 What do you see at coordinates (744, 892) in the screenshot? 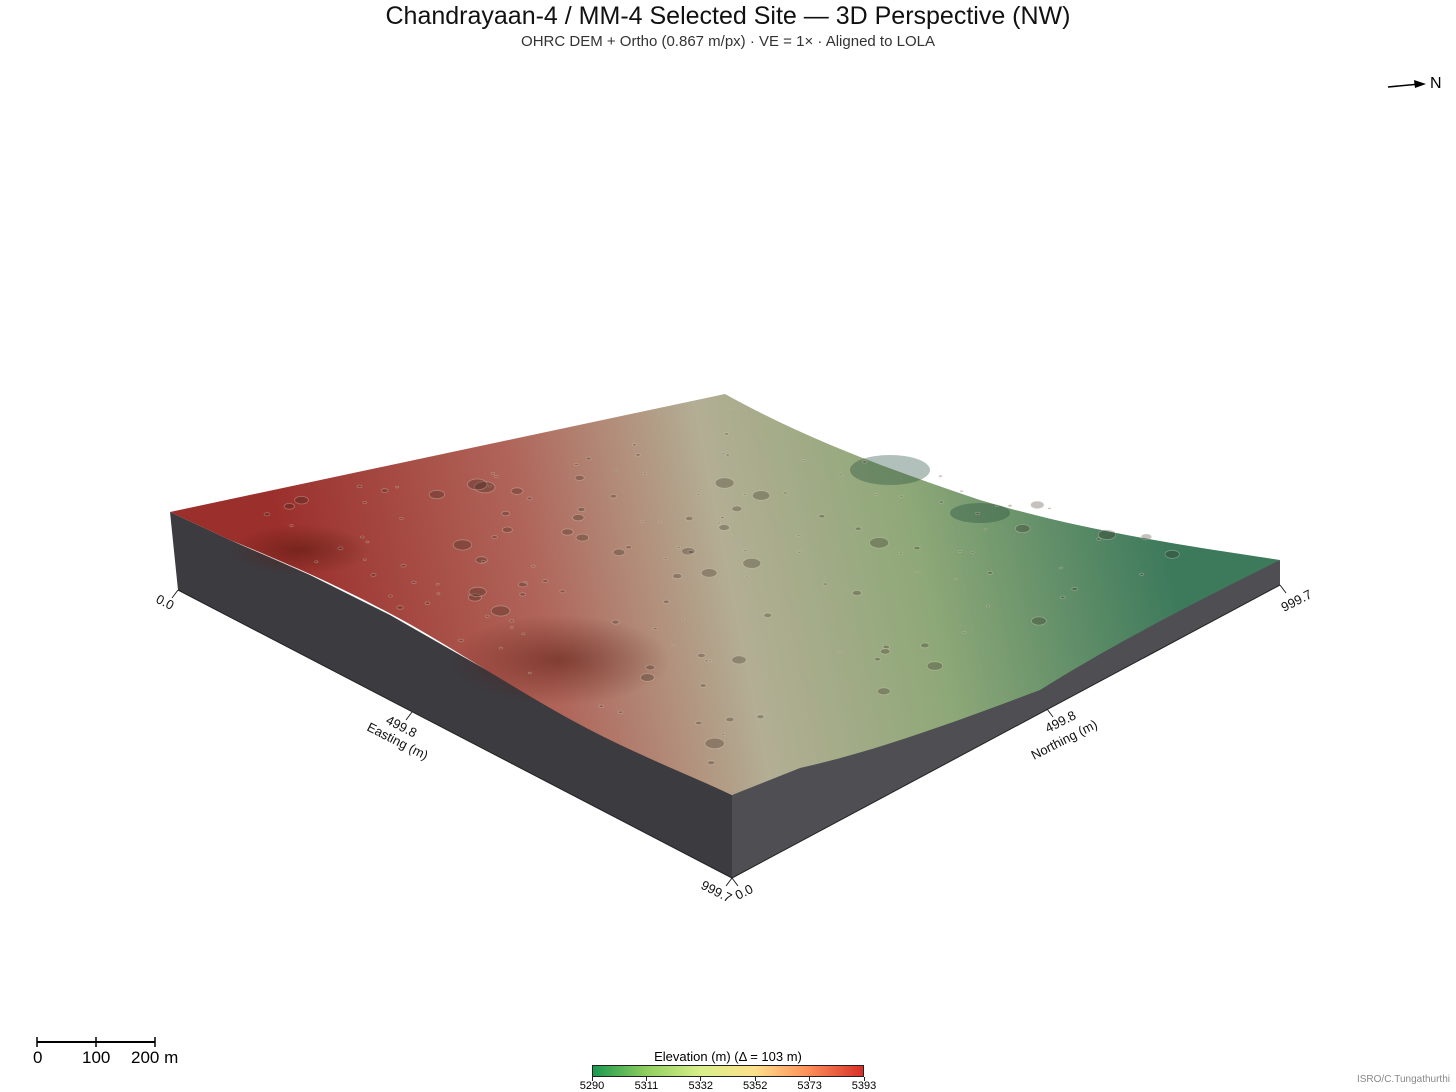
I see `northing-tick-label: 0.0` at bounding box center [744, 892].